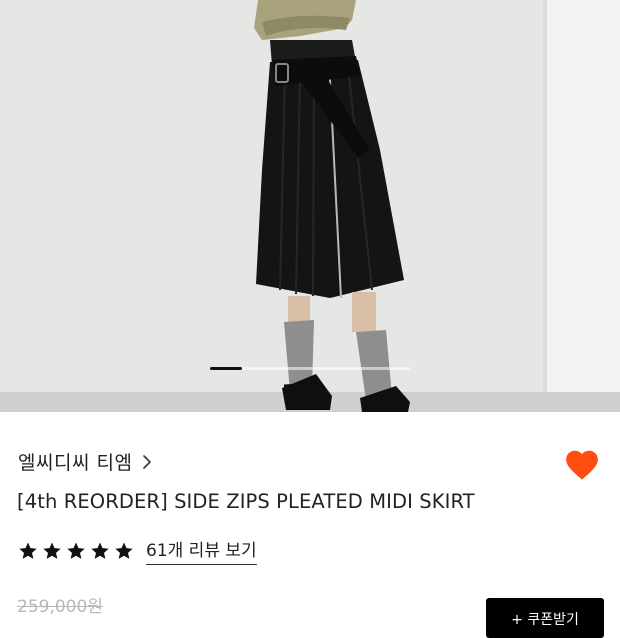 This screenshot has width=620, height=638. I want to click on wishlist-button, so click(582, 465).